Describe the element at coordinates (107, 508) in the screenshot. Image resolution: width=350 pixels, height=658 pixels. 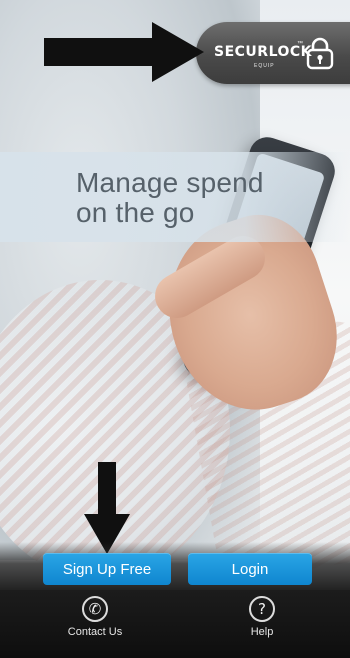
I see `arrow-down-icon` at that location.